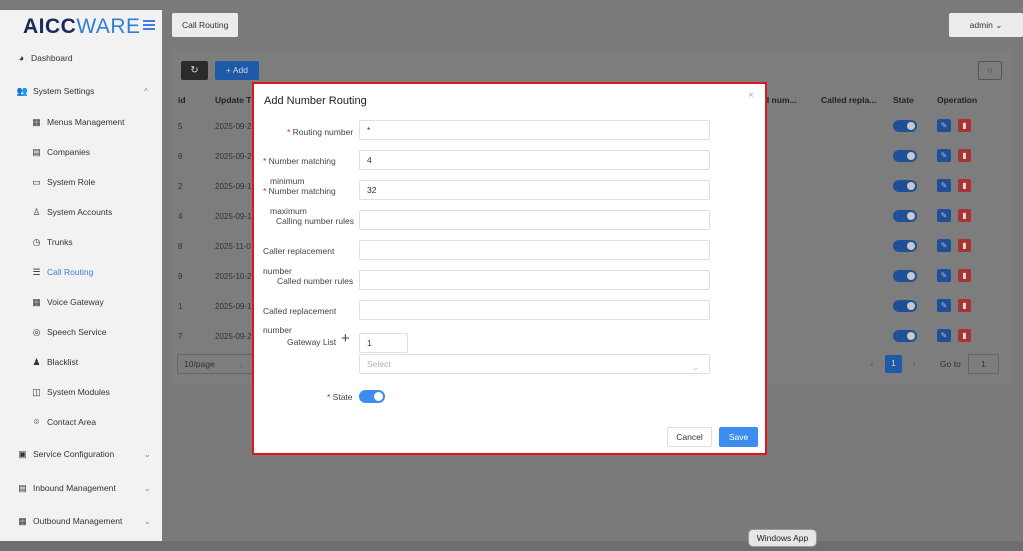 This screenshot has width=1023, height=551. What do you see at coordinates (738, 437) in the screenshot?
I see `save-button: Save` at bounding box center [738, 437].